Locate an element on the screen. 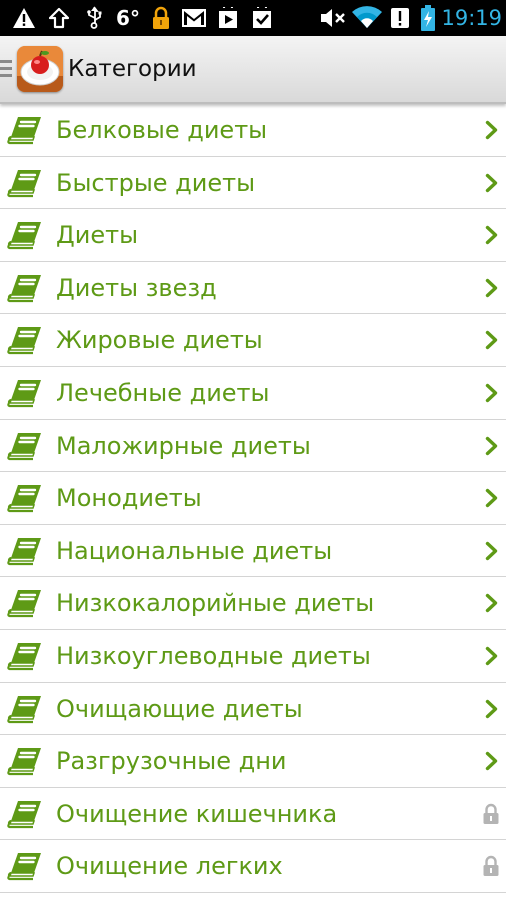  list-item-11: Низкоуглеводные диеты is located at coordinates (253, 656).